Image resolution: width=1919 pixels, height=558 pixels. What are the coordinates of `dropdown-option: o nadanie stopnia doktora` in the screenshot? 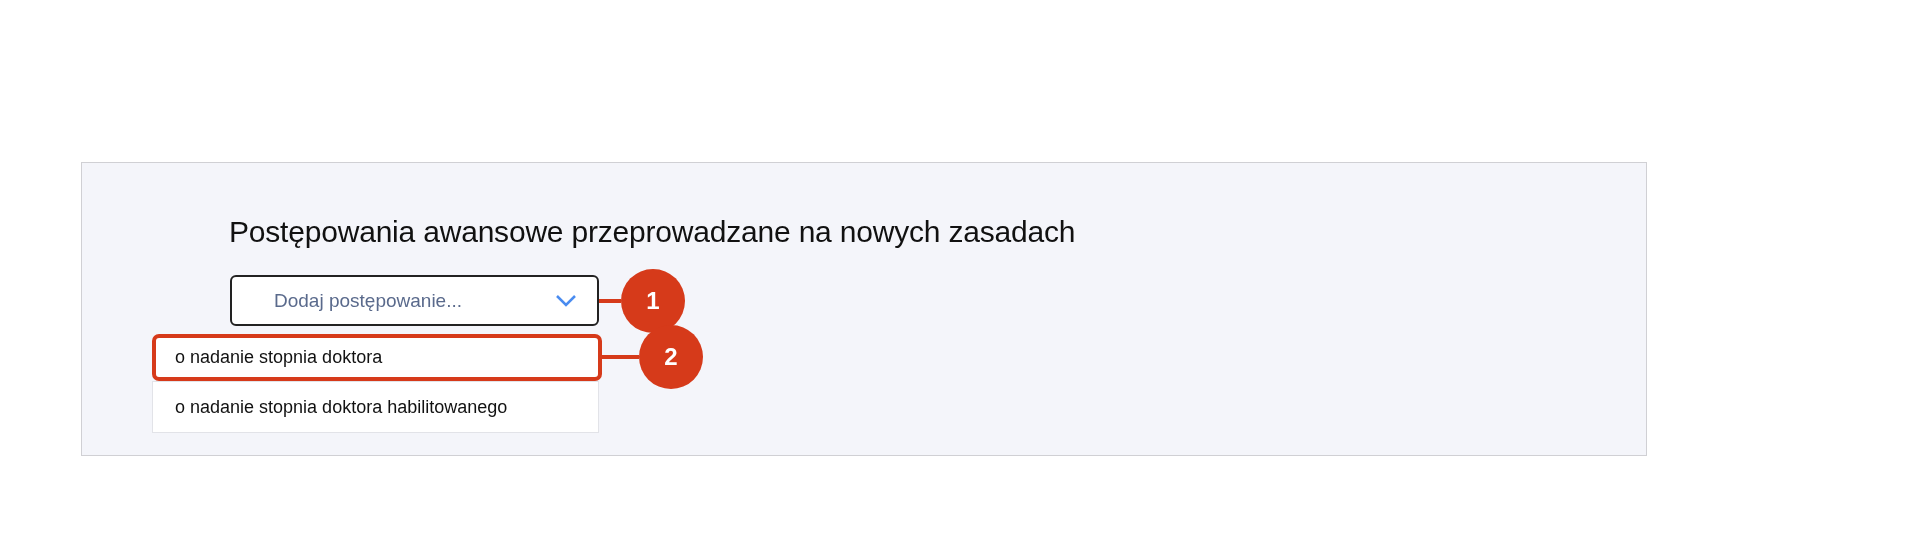 It's located at (377, 357).